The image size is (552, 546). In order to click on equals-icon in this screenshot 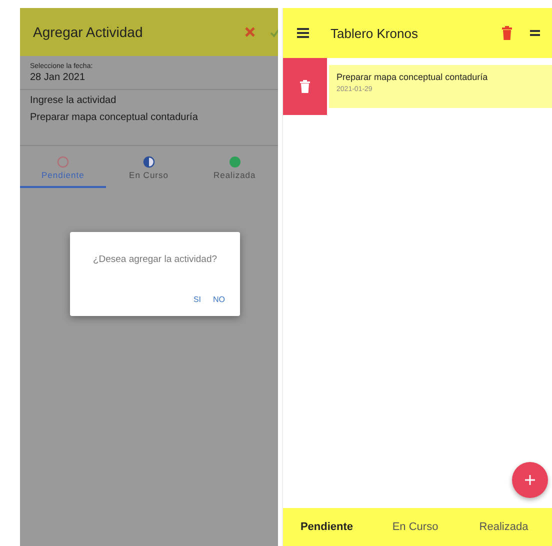, I will do `click(535, 33)`.